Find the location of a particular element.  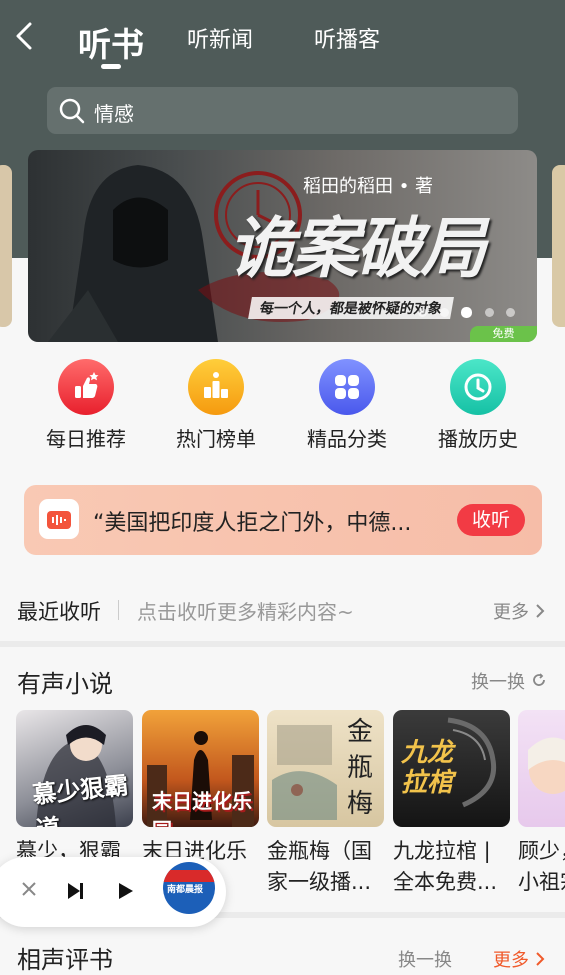

podium-icon is located at coordinates (216, 387).